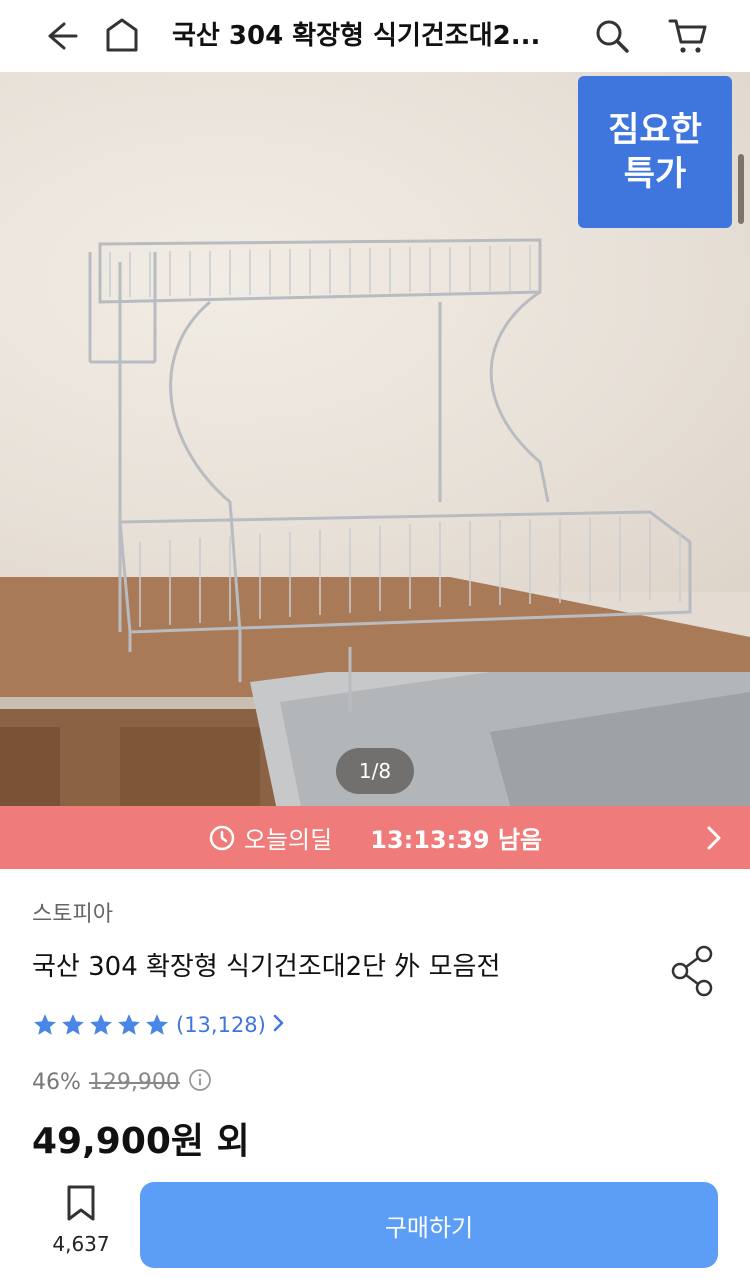  What do you see at coordinates (81, 1244) in the screenshot?
I see `bookmark-count: 4,637` at bounding box center [81, 1244].